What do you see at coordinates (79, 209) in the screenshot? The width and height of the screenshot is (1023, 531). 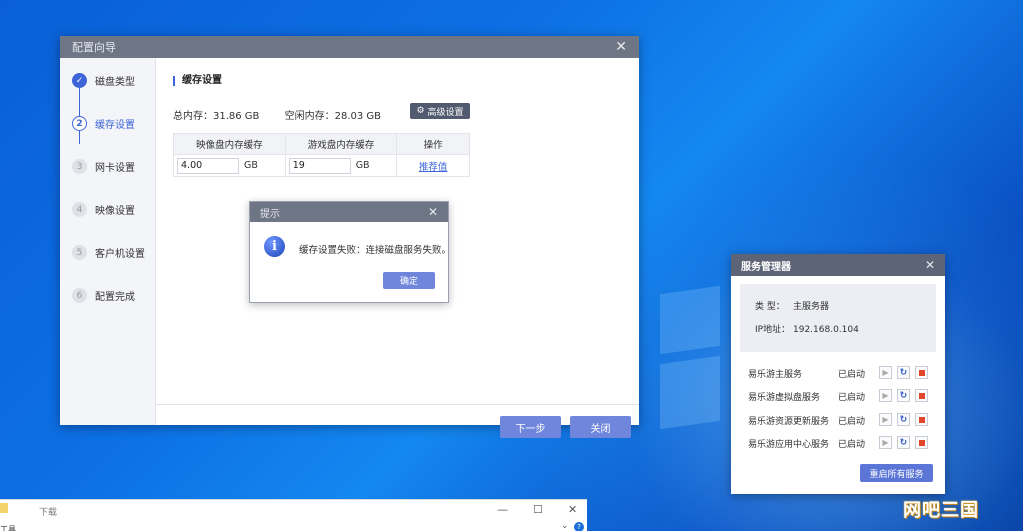 I see `step-number: 4` at bounding box center [79, 209].